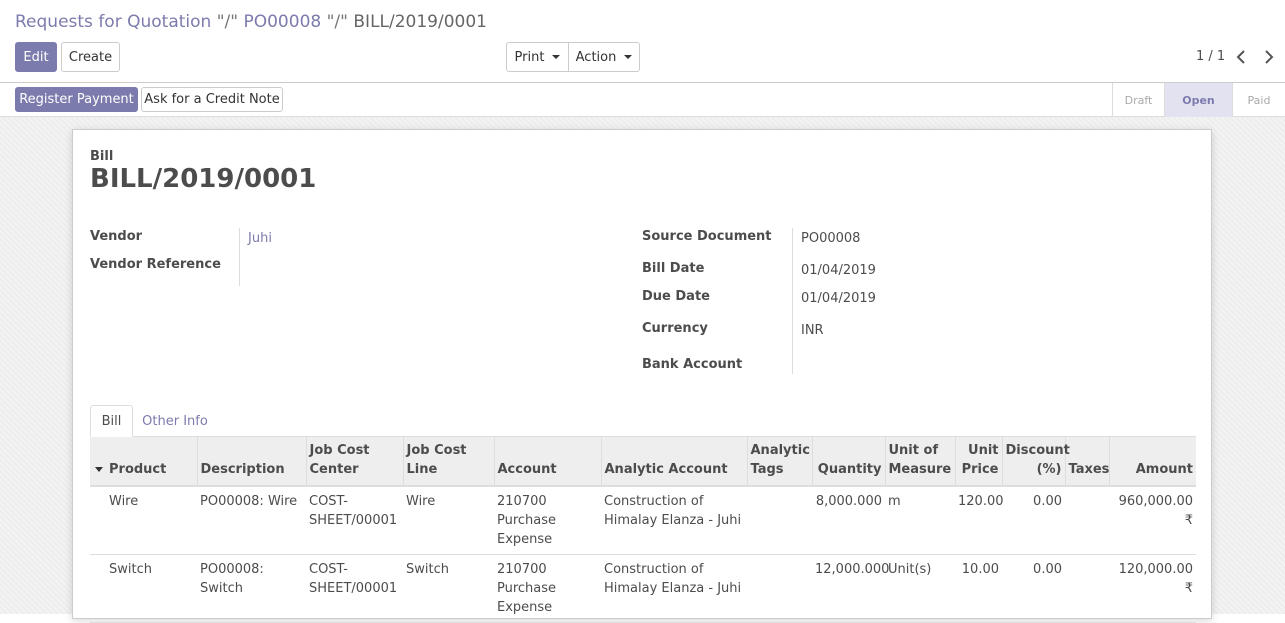 This screenshot has height=623, width=1285. I want to click on source-document-value: PO00008, so click(831, 238).